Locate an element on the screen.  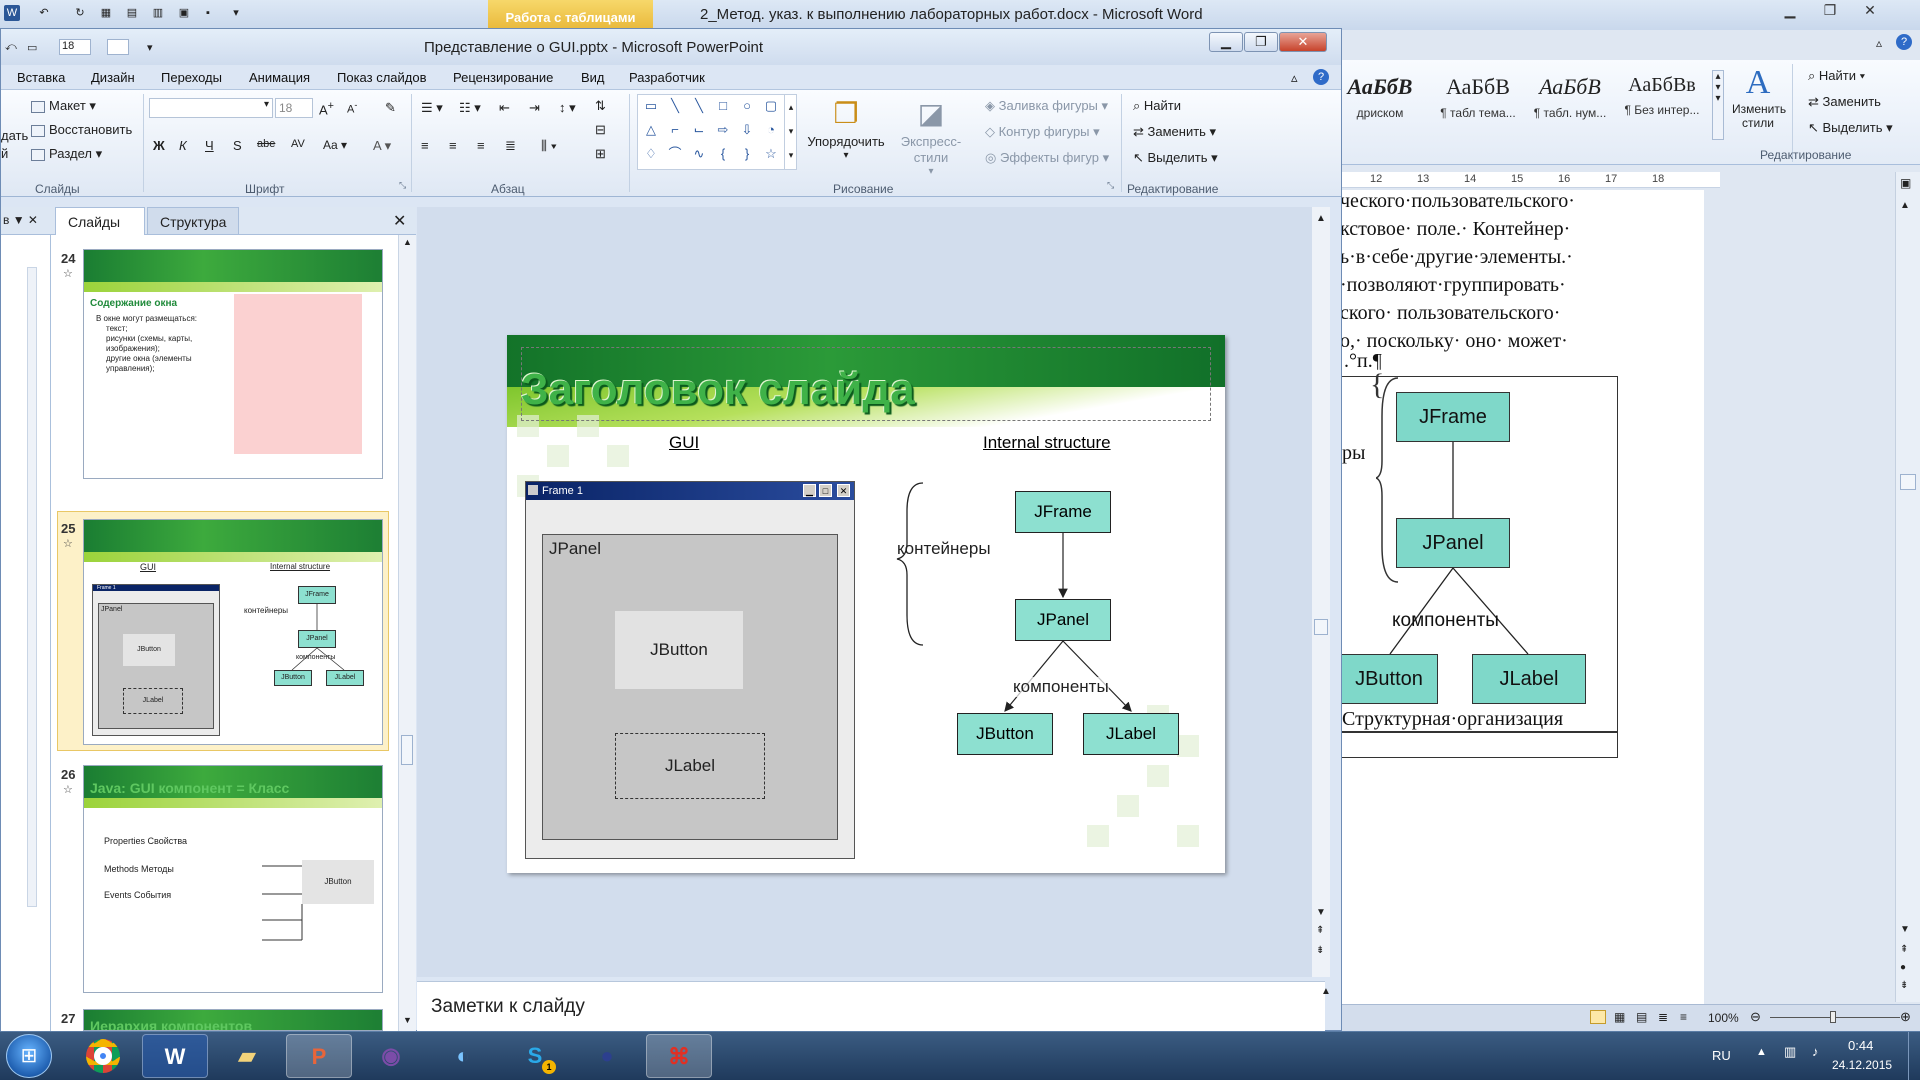
ppt-minimize-icon: ▁ is located at coordinates (1226, 42).